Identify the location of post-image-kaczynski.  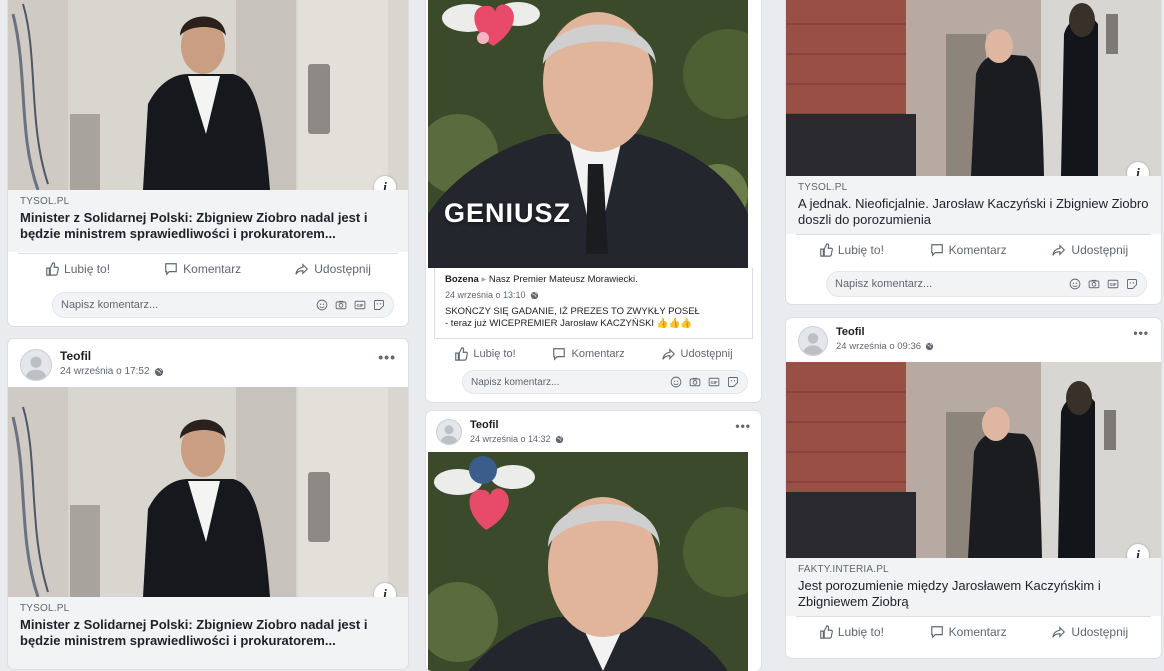
(588, 561).